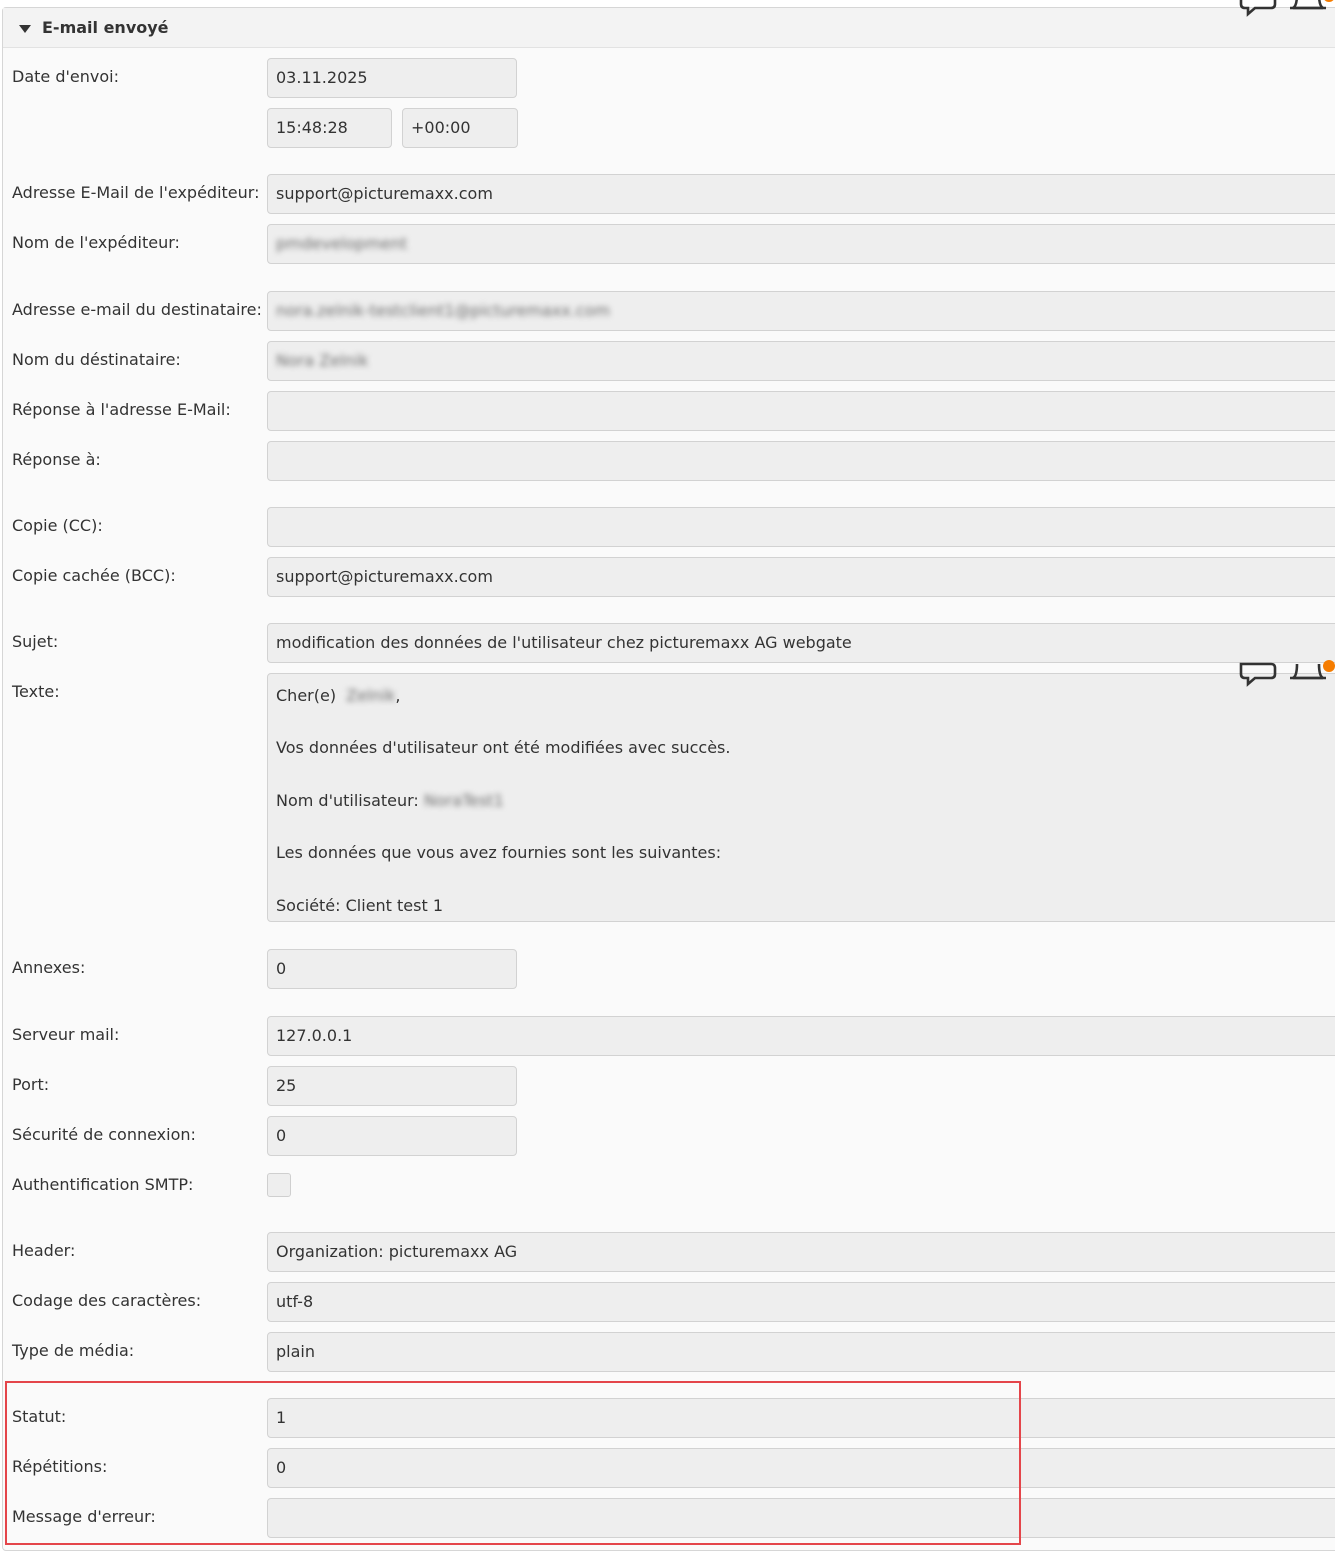  Describe the element at coordinates (801, 461) in the screenshot. I see `reply-to-field` at that location.